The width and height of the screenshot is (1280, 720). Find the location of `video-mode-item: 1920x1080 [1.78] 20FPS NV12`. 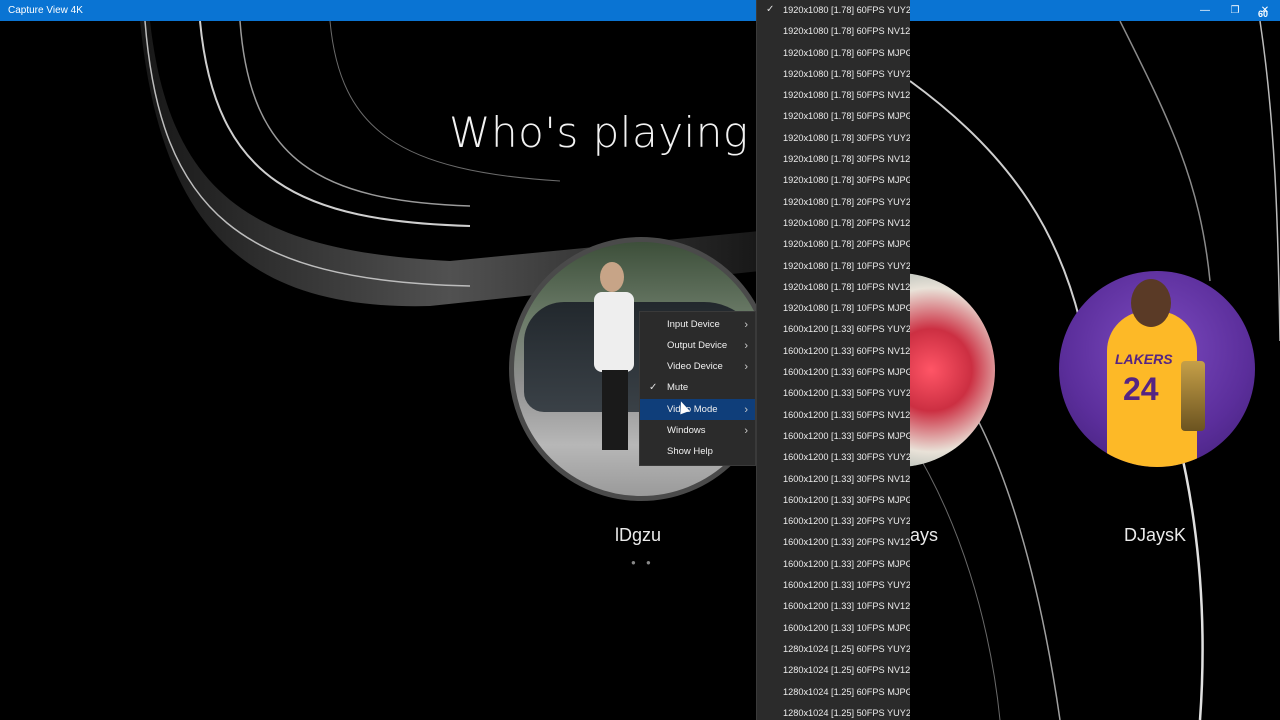

video-mode-item: 1920x1080 [1.78] 20FPS NV12 is located at coordinates (833, 223).